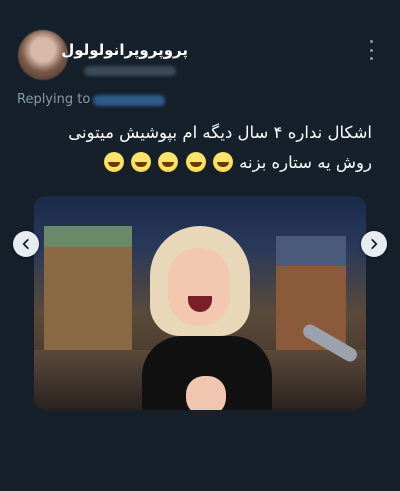  I want to click on next-media-button, so click(374, 244).